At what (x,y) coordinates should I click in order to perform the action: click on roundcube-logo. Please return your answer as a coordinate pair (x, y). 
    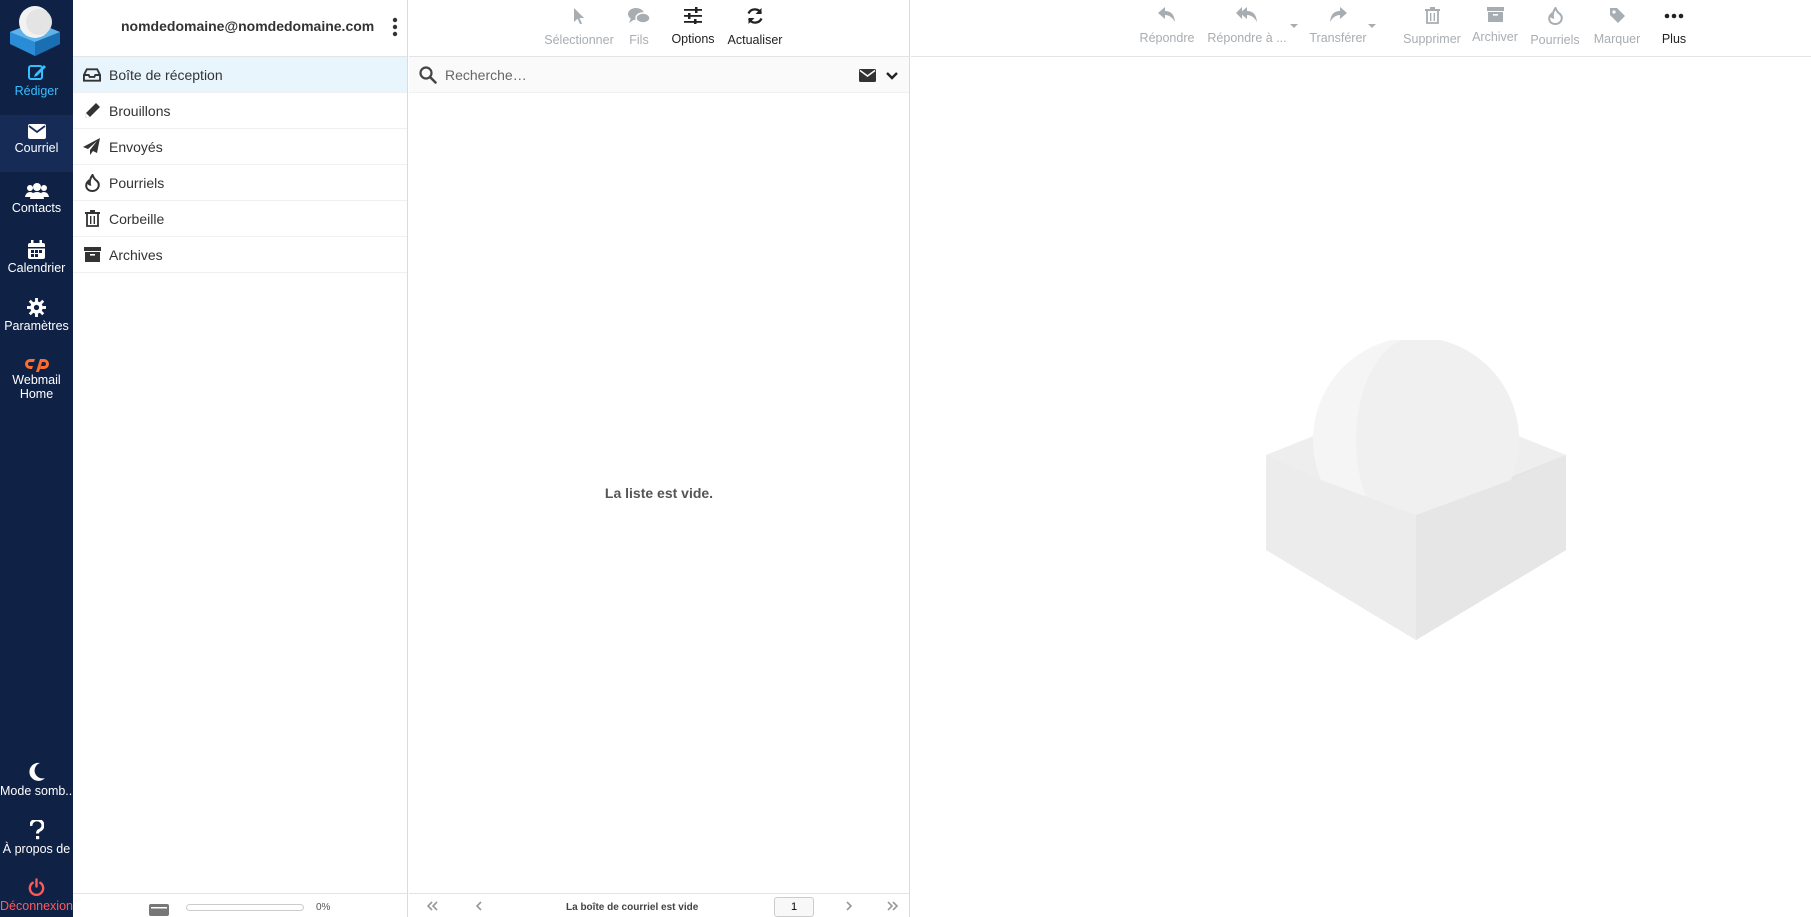
    Looking at the image, I should click on (35, 29).